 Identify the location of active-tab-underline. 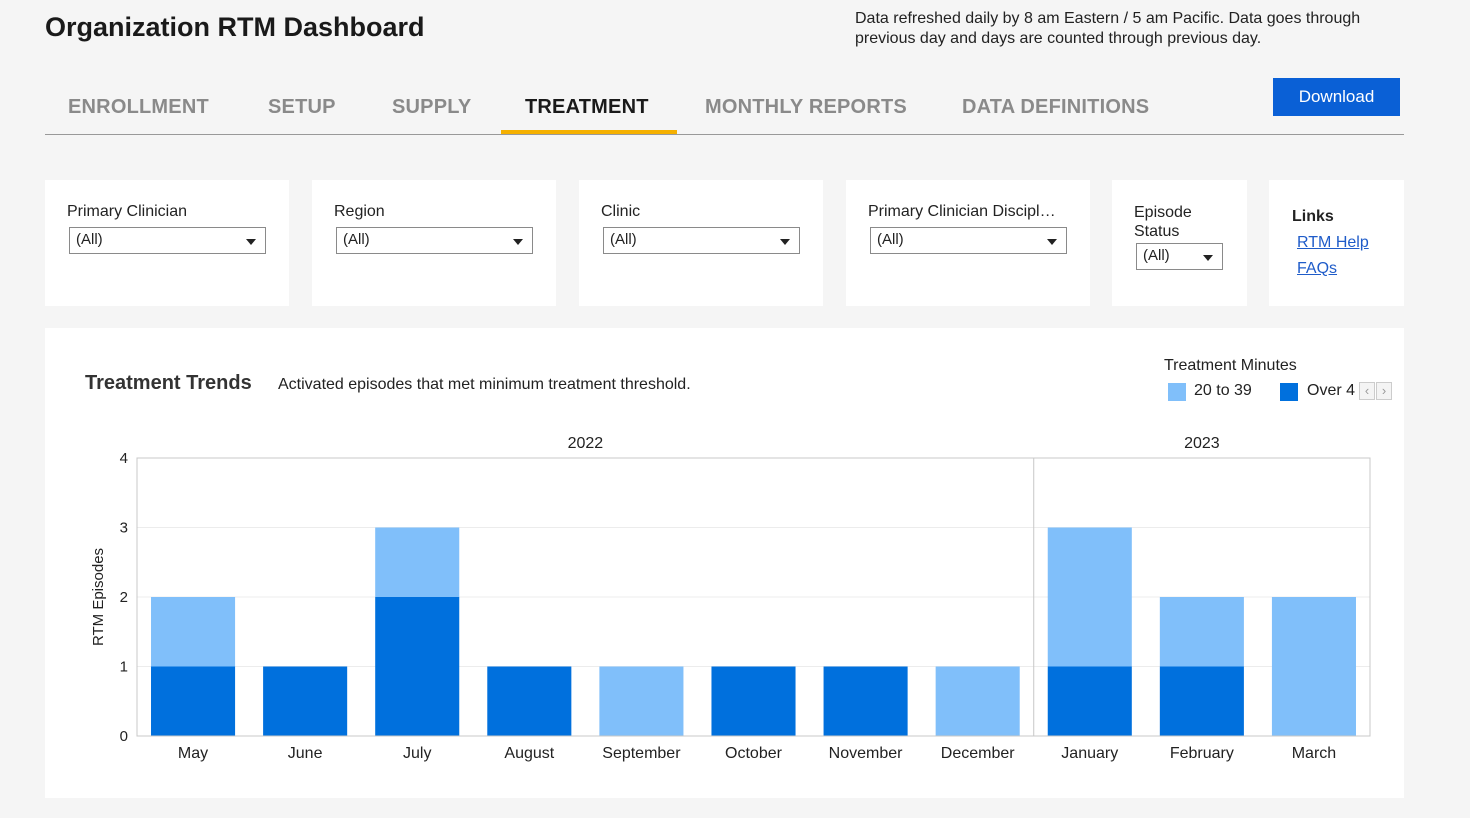
(589, 132).